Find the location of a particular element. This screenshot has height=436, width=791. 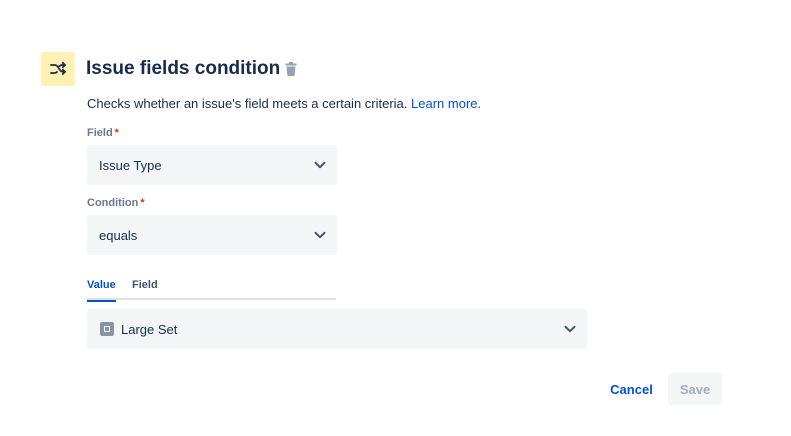

condition-select-value: equals is located at coordinates (118, 235).